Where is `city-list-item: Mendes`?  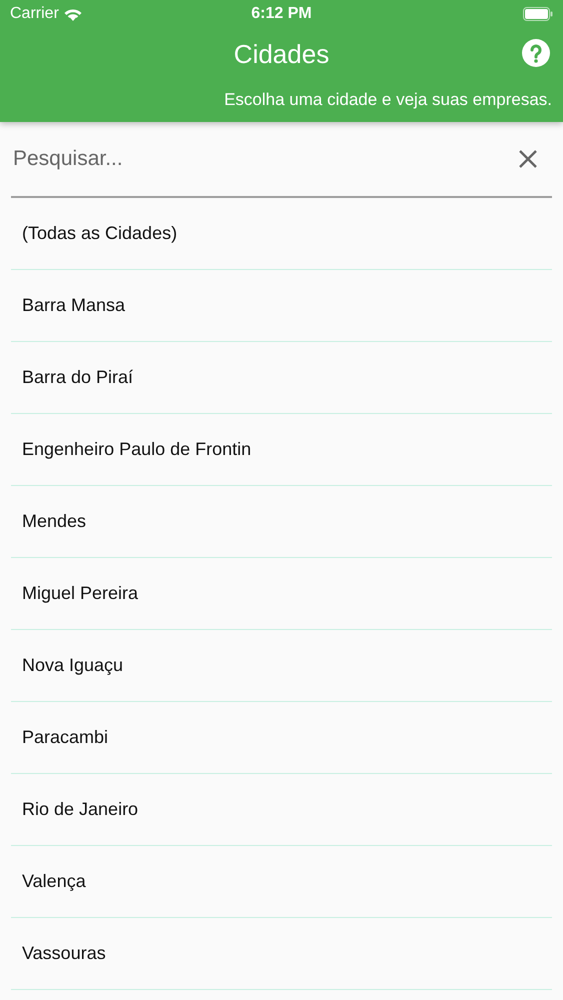 city-list-item: Mendes is located at coordinates (281, 522).